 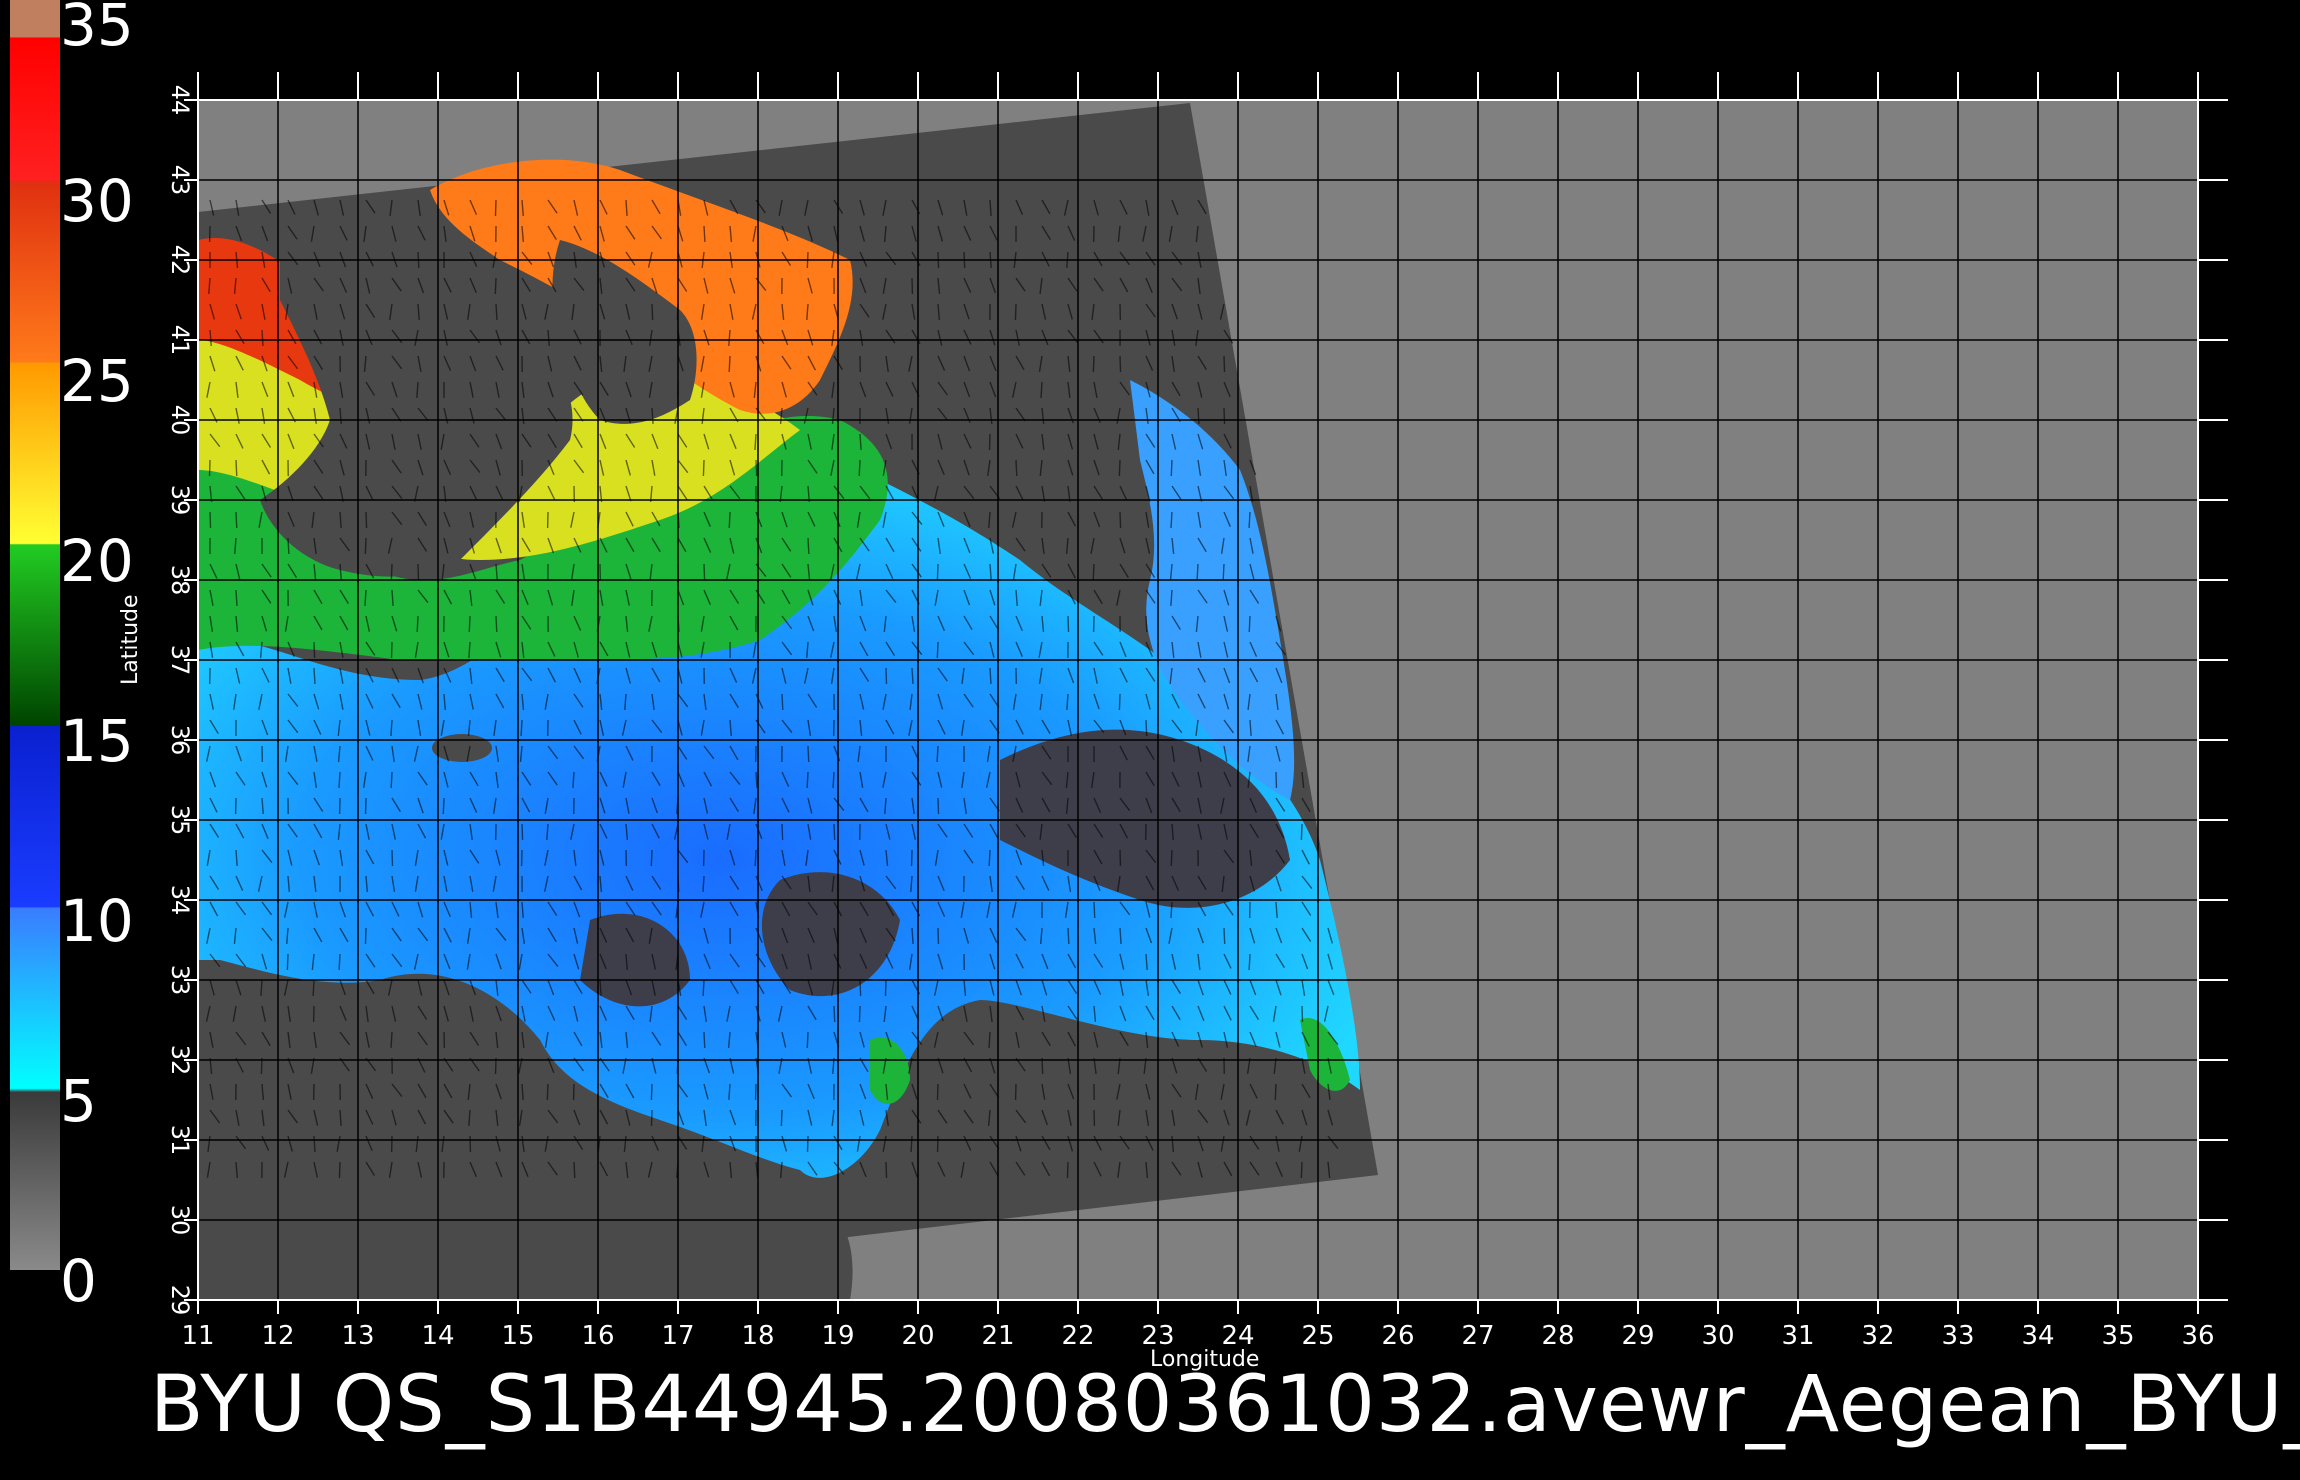 What do you see at coordinates (2117, 1336) in the screenshot?
I see `longitude-tick-label: 35` at bounding box center [2117, 1336].